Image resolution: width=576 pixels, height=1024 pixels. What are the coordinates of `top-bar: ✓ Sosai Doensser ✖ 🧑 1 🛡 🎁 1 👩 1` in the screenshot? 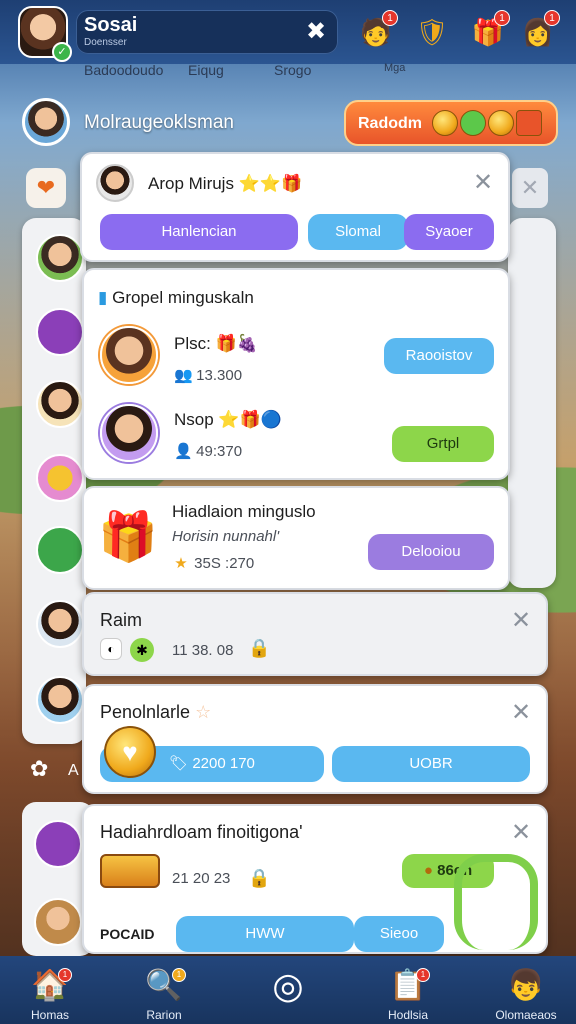 It's located at (288, 32).